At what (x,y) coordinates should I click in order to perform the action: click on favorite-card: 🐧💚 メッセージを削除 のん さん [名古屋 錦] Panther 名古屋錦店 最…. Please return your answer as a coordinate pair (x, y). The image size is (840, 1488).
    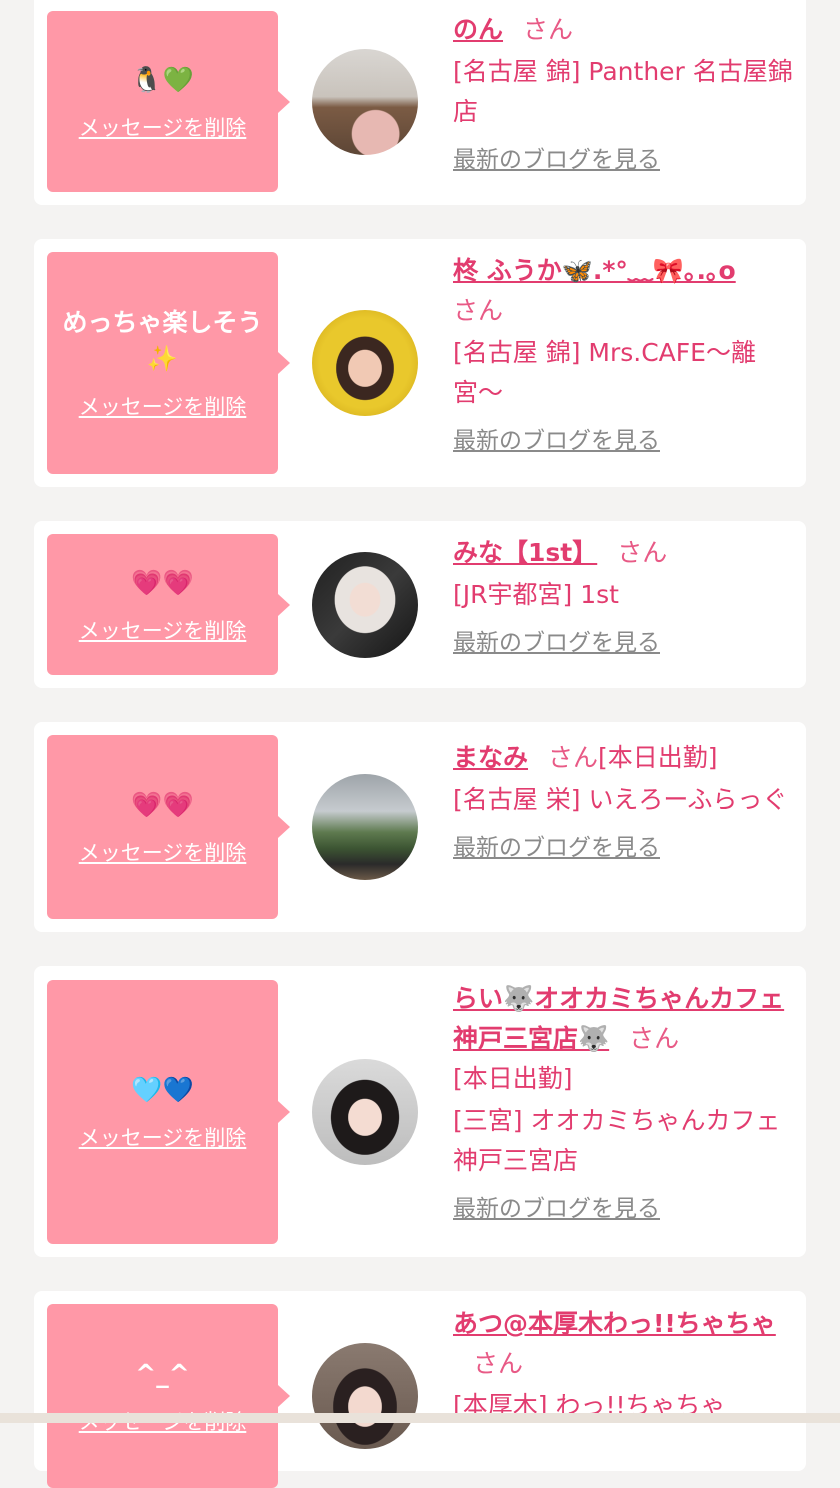
    Looking at the image, I should click on (420, 102).